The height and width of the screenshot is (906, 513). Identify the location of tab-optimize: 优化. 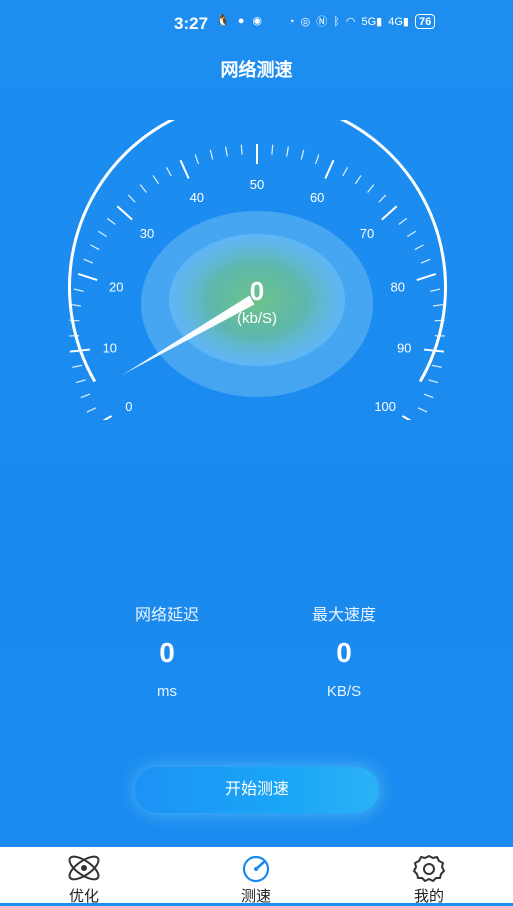
(84, 879).